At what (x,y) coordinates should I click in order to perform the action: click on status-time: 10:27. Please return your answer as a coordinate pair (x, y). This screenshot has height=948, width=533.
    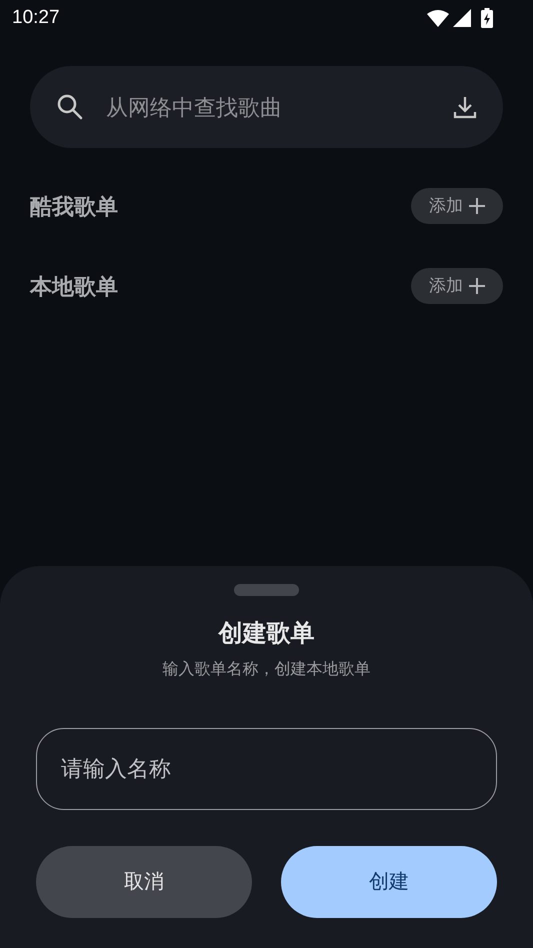
    Looking at the image, I should click on (36, 18).